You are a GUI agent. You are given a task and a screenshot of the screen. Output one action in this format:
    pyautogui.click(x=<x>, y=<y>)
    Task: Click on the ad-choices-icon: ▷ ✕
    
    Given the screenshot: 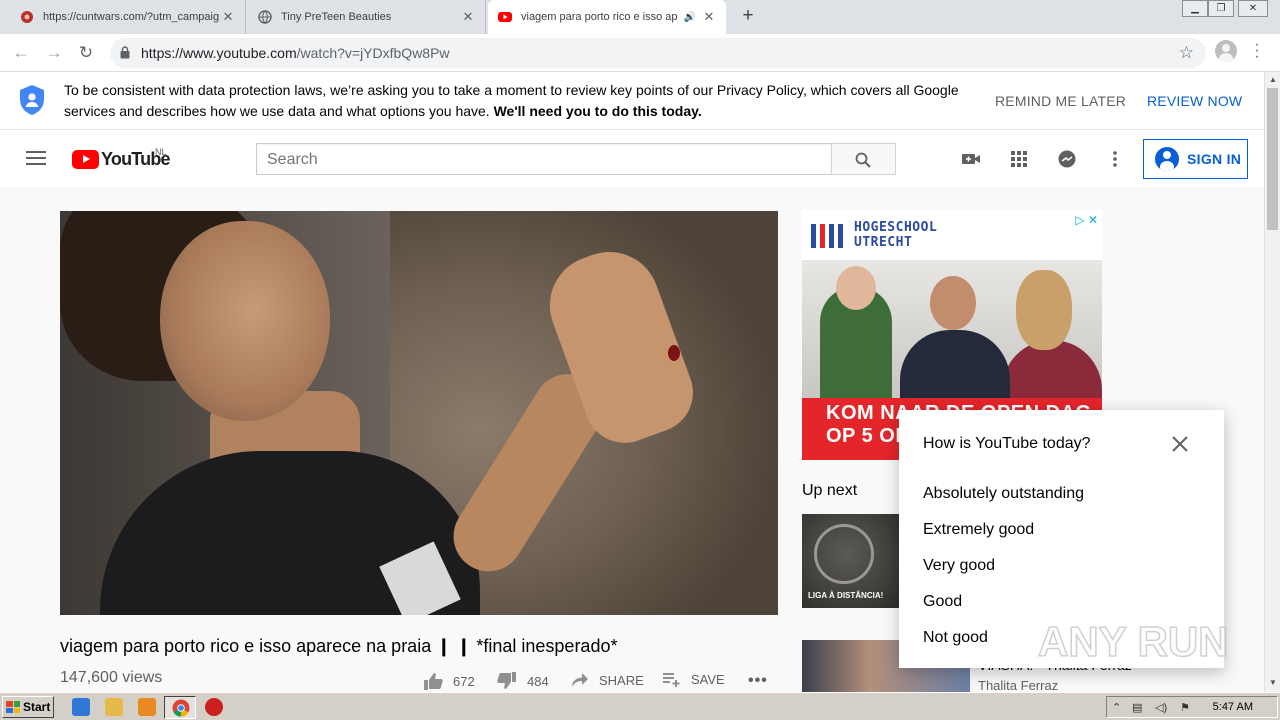 What is the action you would take?
    pyautogui.click(x=1086, y=220)
    